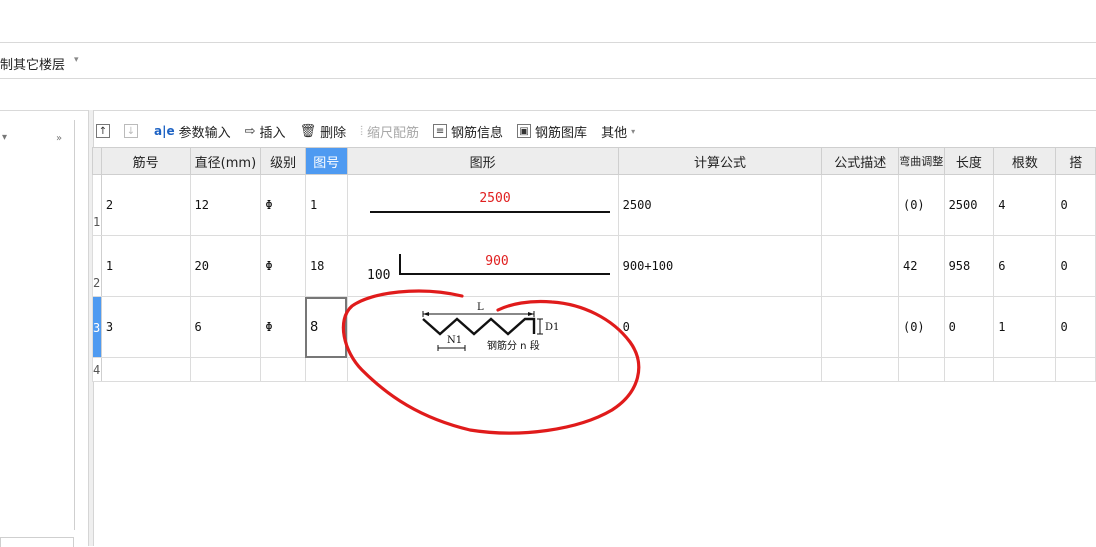 Image resolution: width=1096 pixels, height=547 pixels. I want to click on length-cell, so click(969, 369).